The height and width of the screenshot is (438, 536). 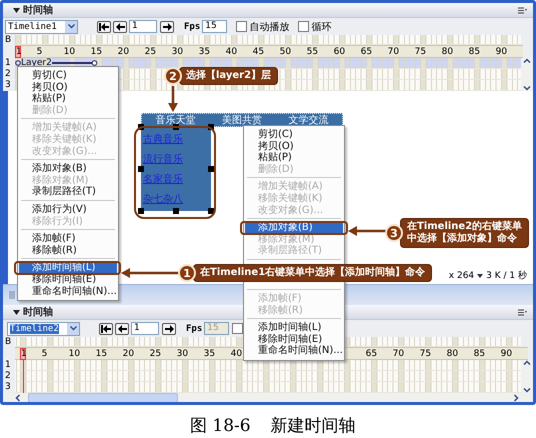 I want to click on checkbox-label: 自动播放, so click(x=269, y=27).